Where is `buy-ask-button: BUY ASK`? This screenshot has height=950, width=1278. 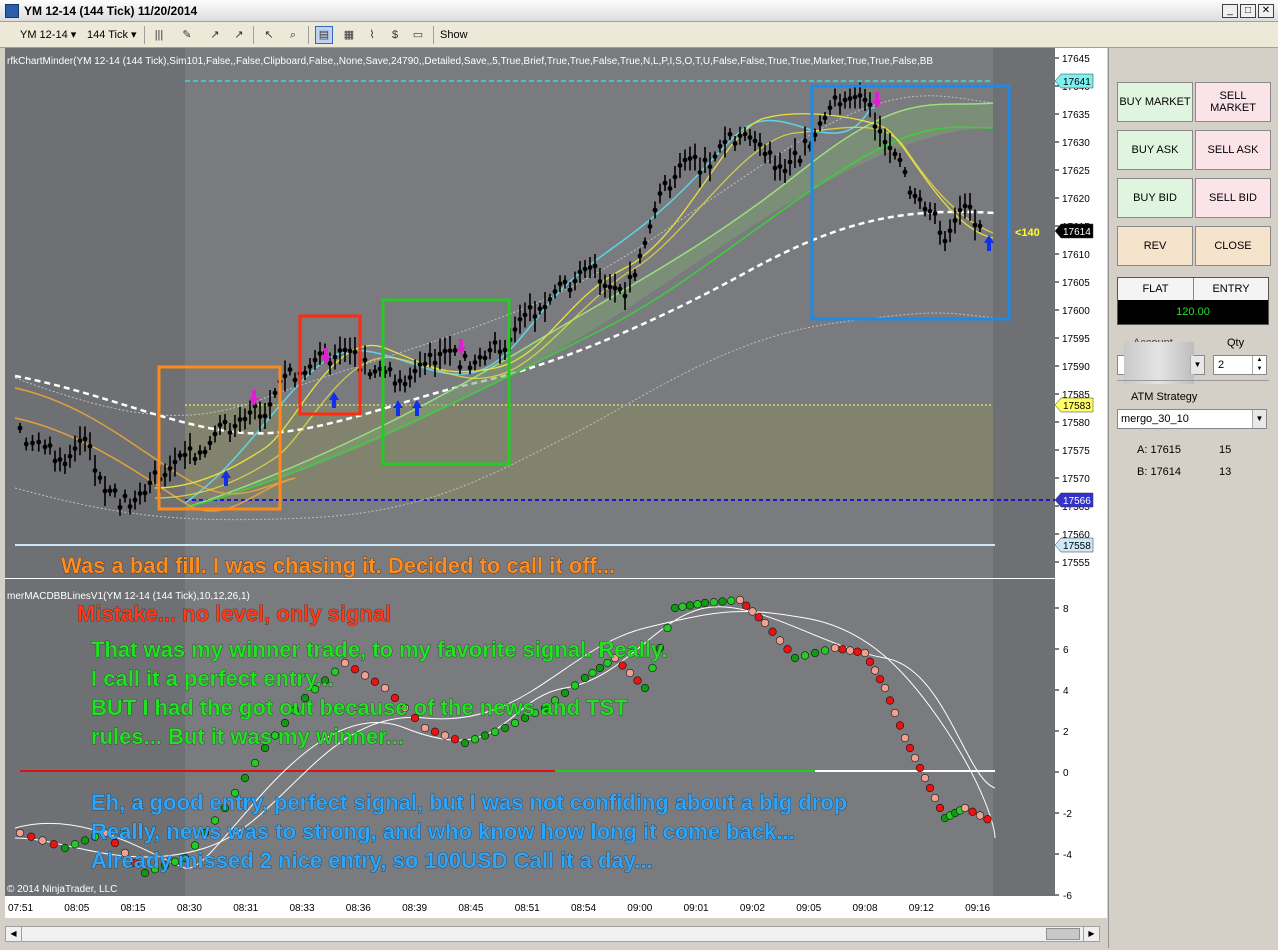 buy-ask-button: BUY ASK is located at coordinates (1155, 150).